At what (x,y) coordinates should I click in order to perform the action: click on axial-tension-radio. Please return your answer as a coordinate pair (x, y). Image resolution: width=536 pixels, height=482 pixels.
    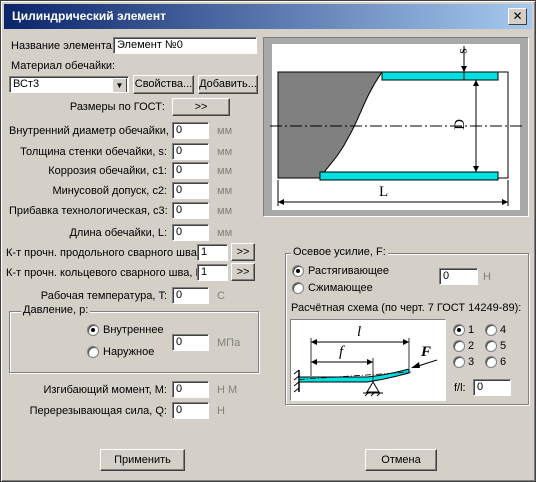
    Looking at the image, I should click on (298, 271).